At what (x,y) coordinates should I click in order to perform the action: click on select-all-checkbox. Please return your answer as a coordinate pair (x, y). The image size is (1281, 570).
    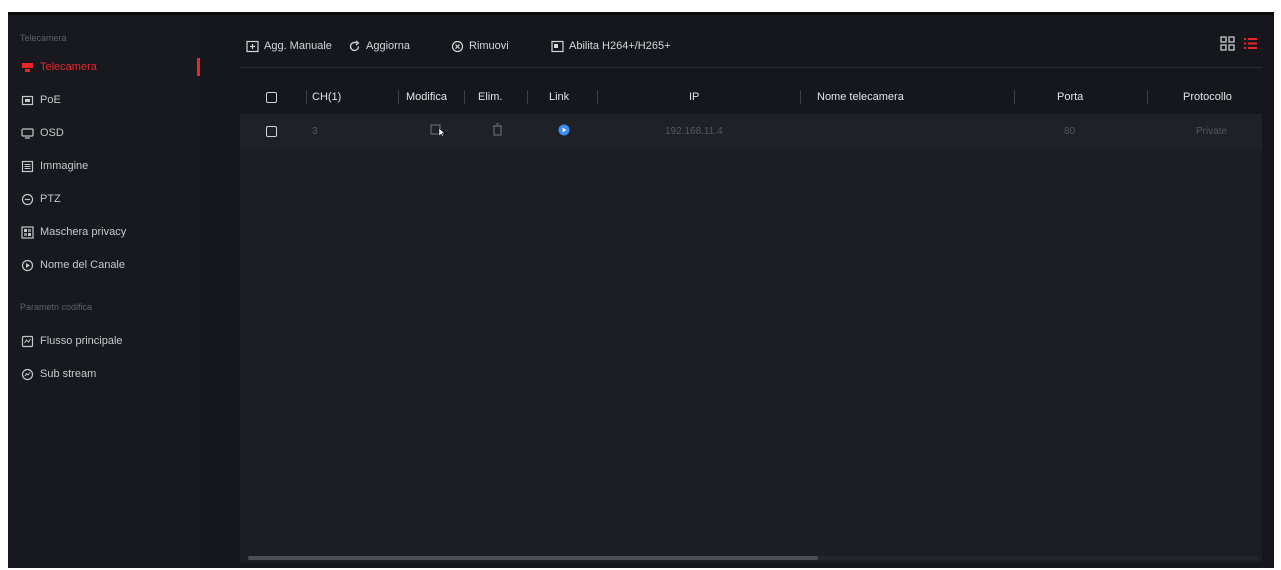
    Looking at the image, I should click on (271, 97).